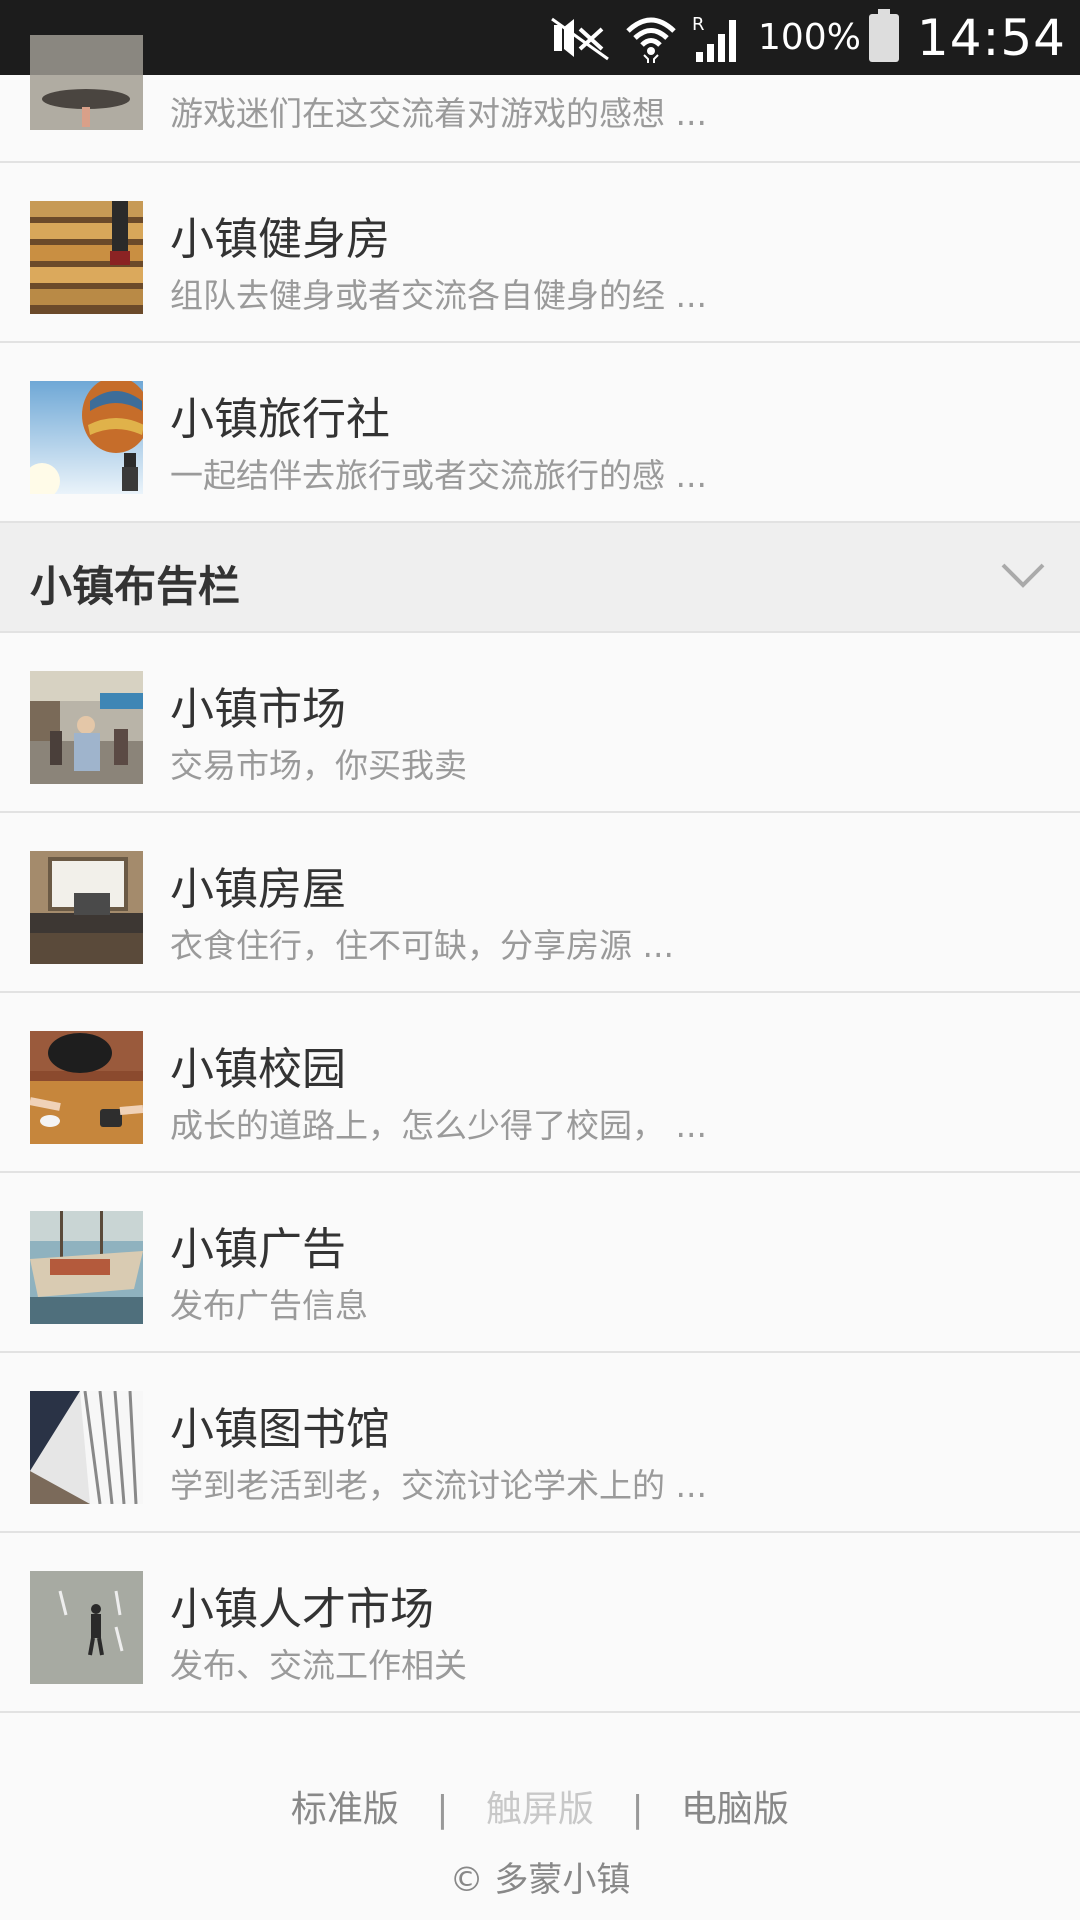 This screenshot has height=1920, width=1080. I want to click on house-desk-image, so click(86, 907).